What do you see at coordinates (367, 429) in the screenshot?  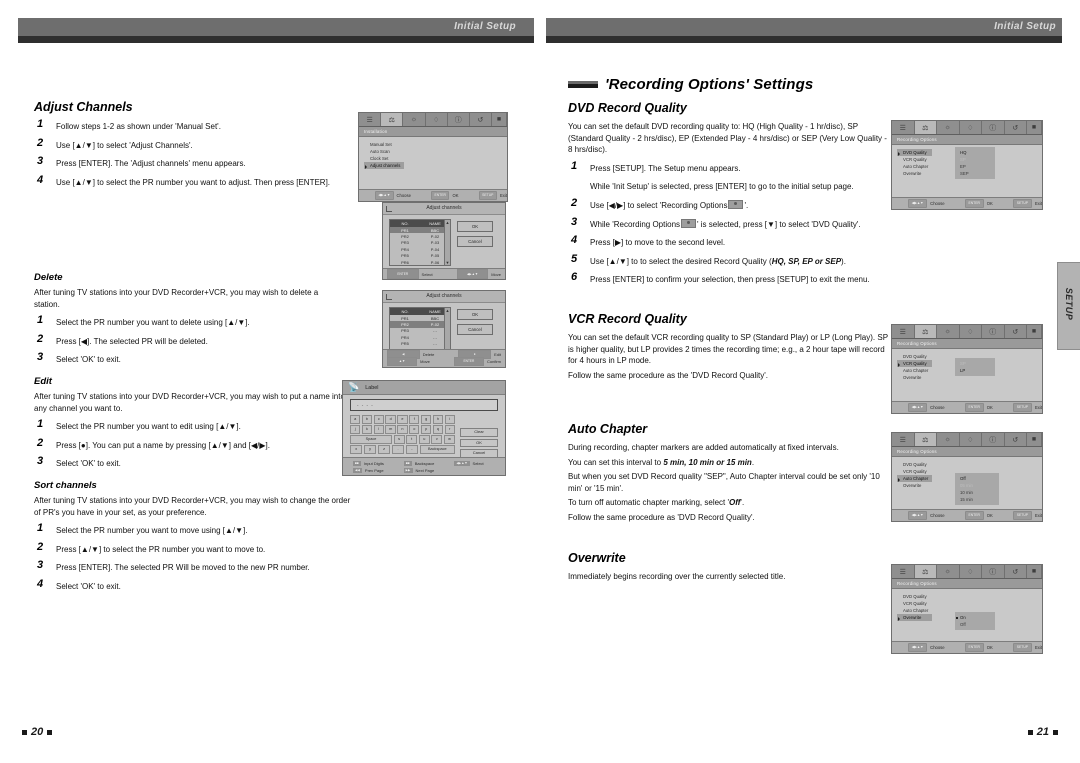 I see `key-k: k` at bounding box center [367, 429].